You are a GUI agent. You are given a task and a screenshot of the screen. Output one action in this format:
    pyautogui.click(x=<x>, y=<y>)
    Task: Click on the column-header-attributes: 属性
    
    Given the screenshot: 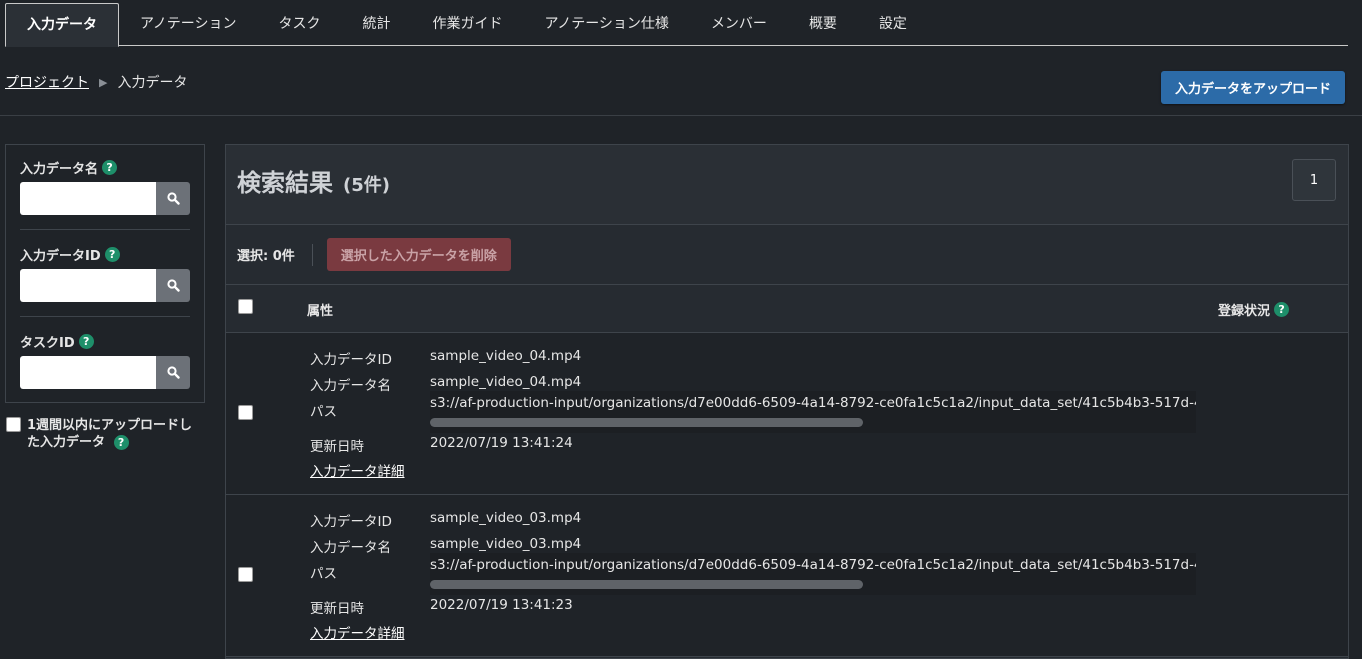 What is the action you would take?
    pyautogui.click(x=320, y=311)
    